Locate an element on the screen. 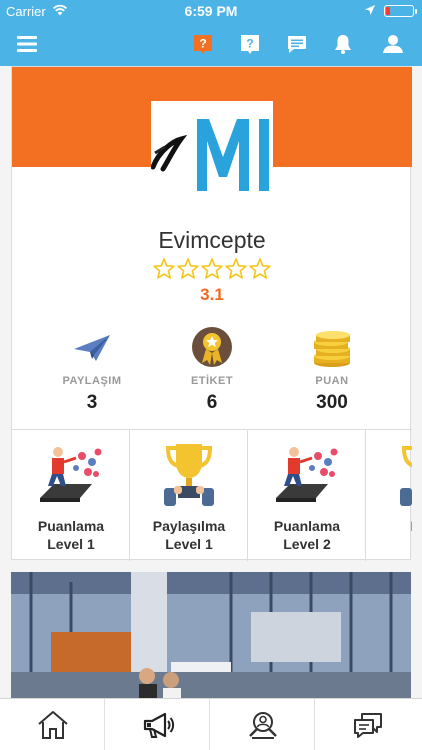  clock: 6:59 PM is located at coordinates (211, 11).